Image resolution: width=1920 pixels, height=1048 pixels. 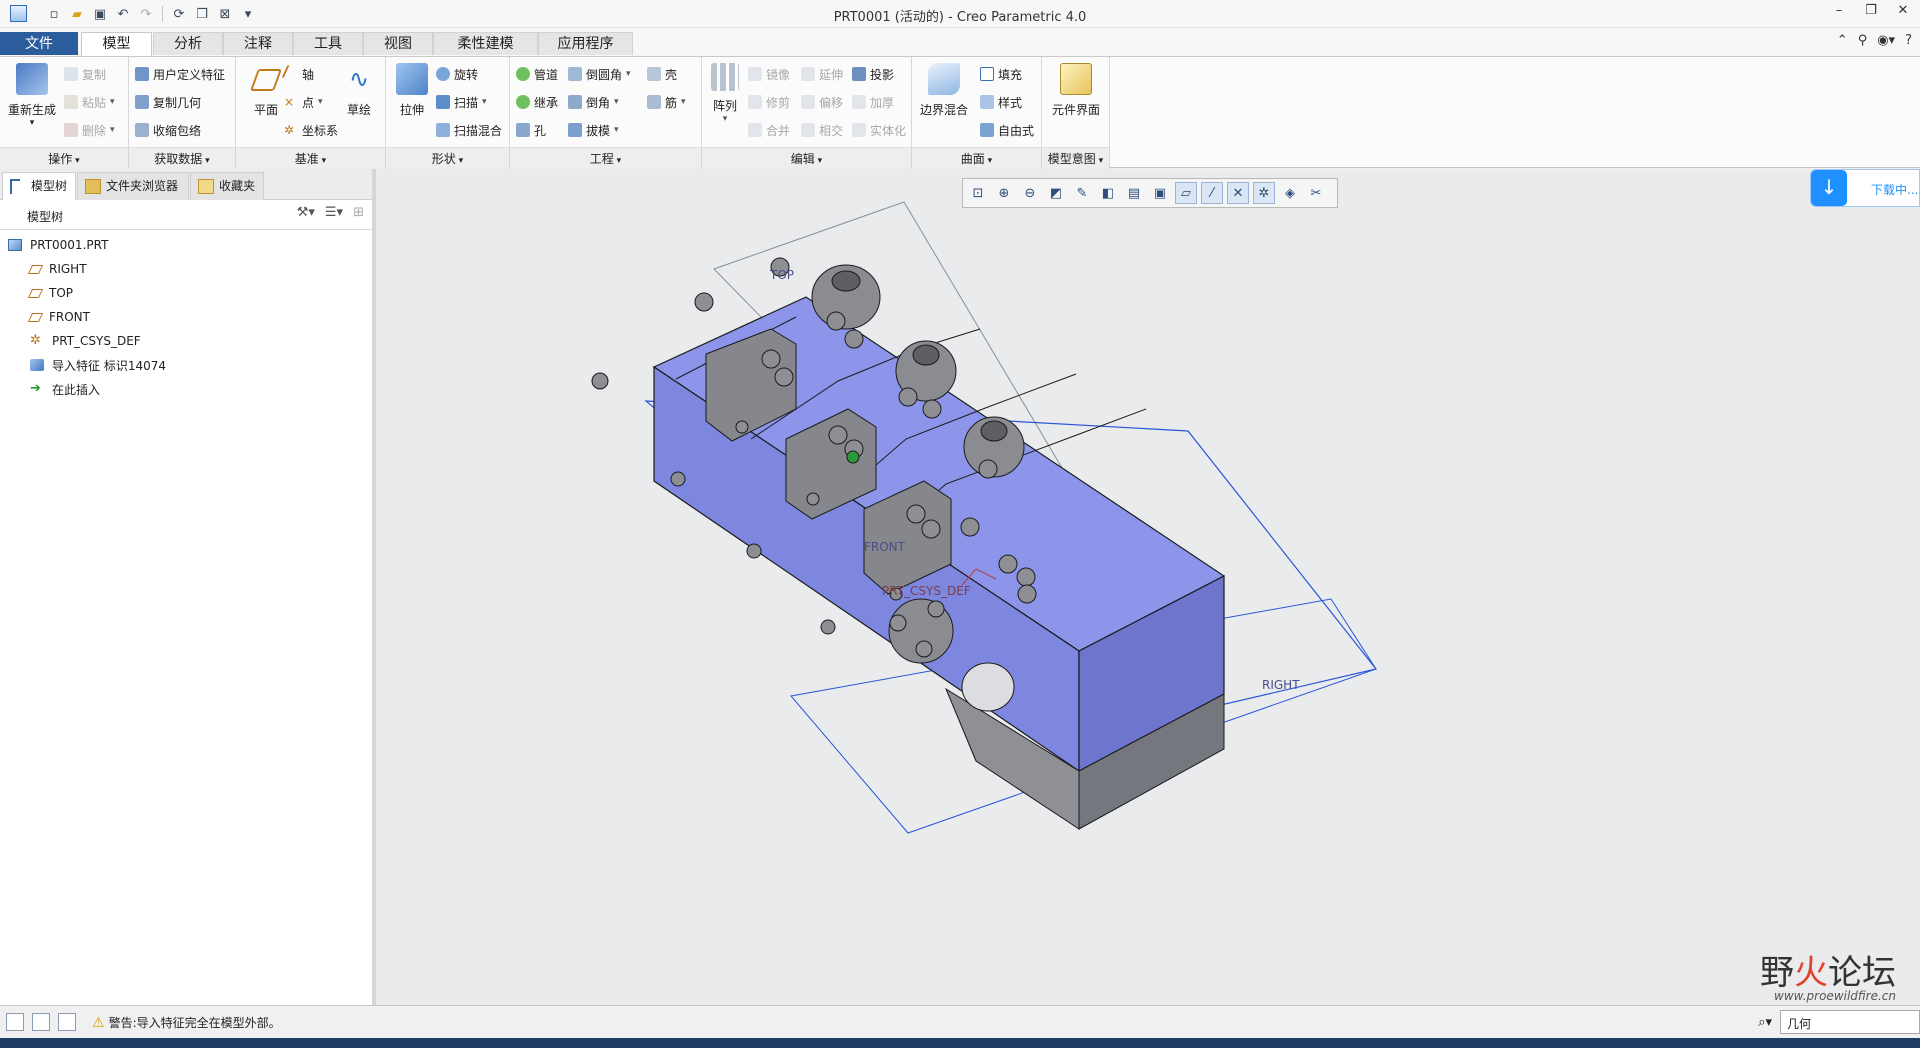 What do you see at coordinates (1886, 40) in the screenshot?
I see `community-icon: ◉▾` at bounding box center [1886, 40].